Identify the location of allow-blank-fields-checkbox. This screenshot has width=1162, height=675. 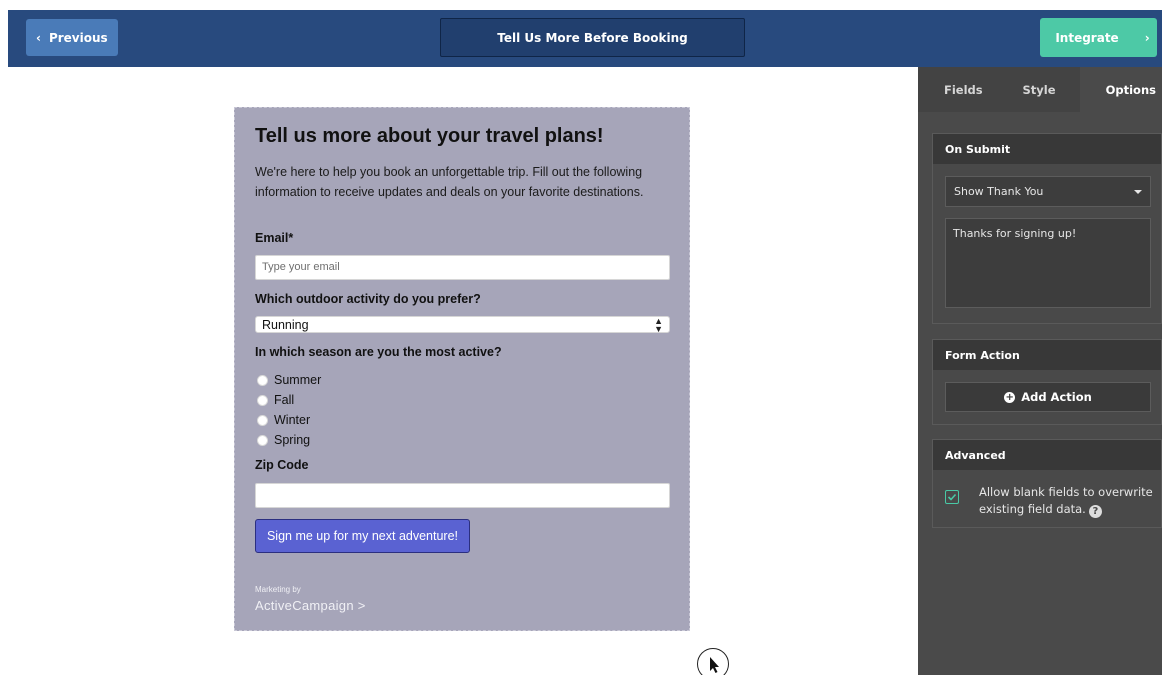
(952, 497).